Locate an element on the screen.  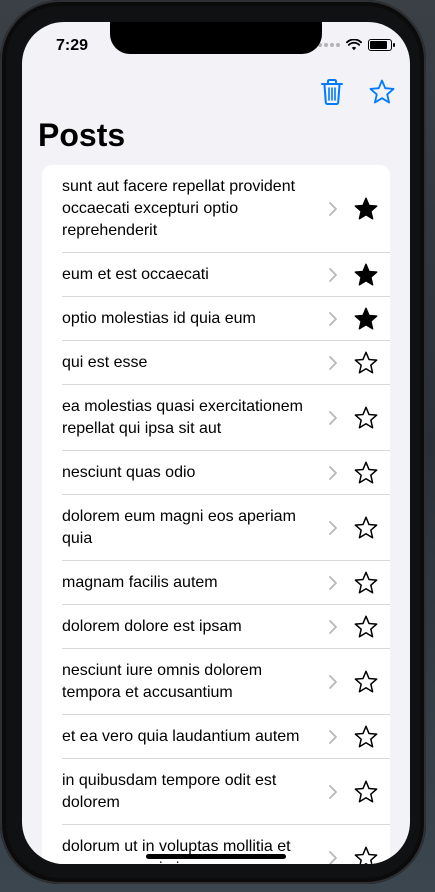
home-indicator is located at coordinates (216, 856).